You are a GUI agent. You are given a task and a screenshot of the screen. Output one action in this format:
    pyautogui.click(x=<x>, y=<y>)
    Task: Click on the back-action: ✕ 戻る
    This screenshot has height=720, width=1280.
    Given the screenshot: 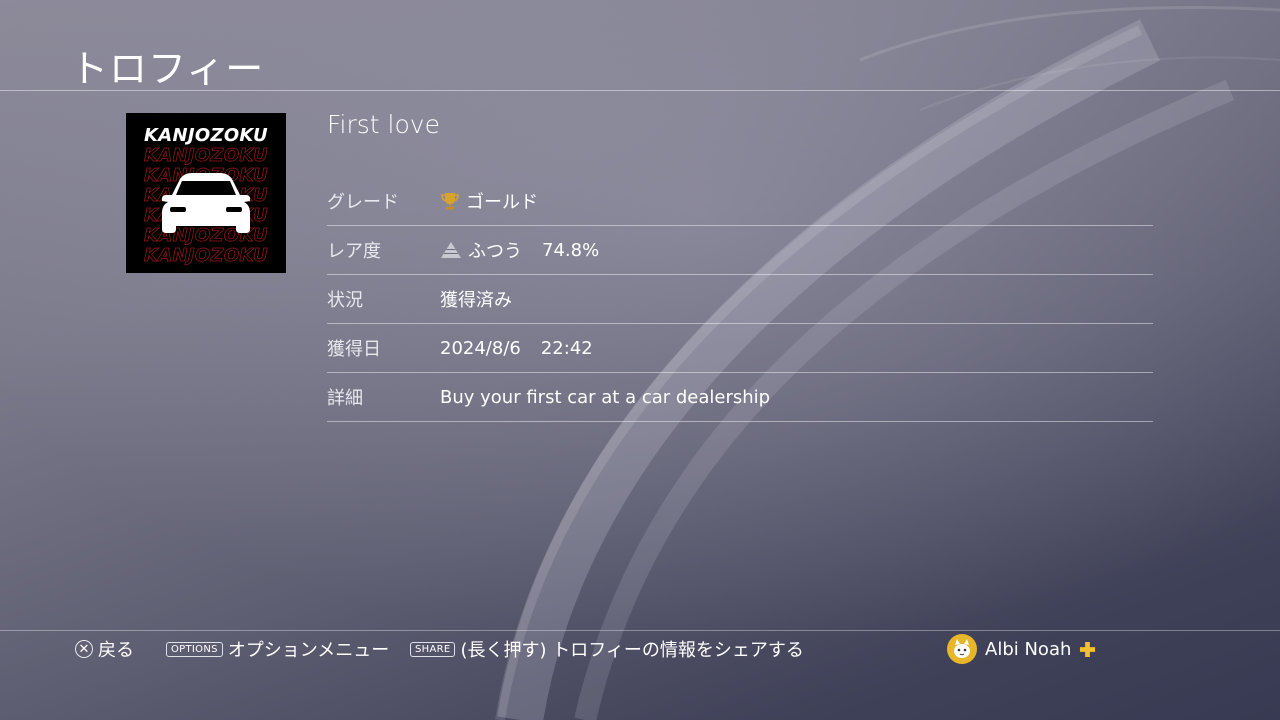 What is the action you would take?
    pyautogui.click(x=104, y=649)
    